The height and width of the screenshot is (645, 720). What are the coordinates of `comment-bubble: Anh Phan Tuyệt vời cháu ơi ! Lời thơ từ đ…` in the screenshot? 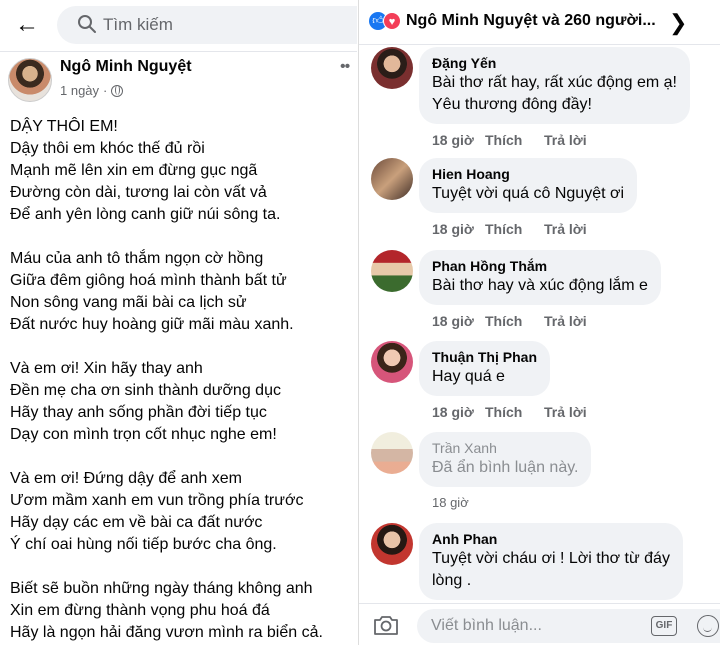 It's located at (551, 561).